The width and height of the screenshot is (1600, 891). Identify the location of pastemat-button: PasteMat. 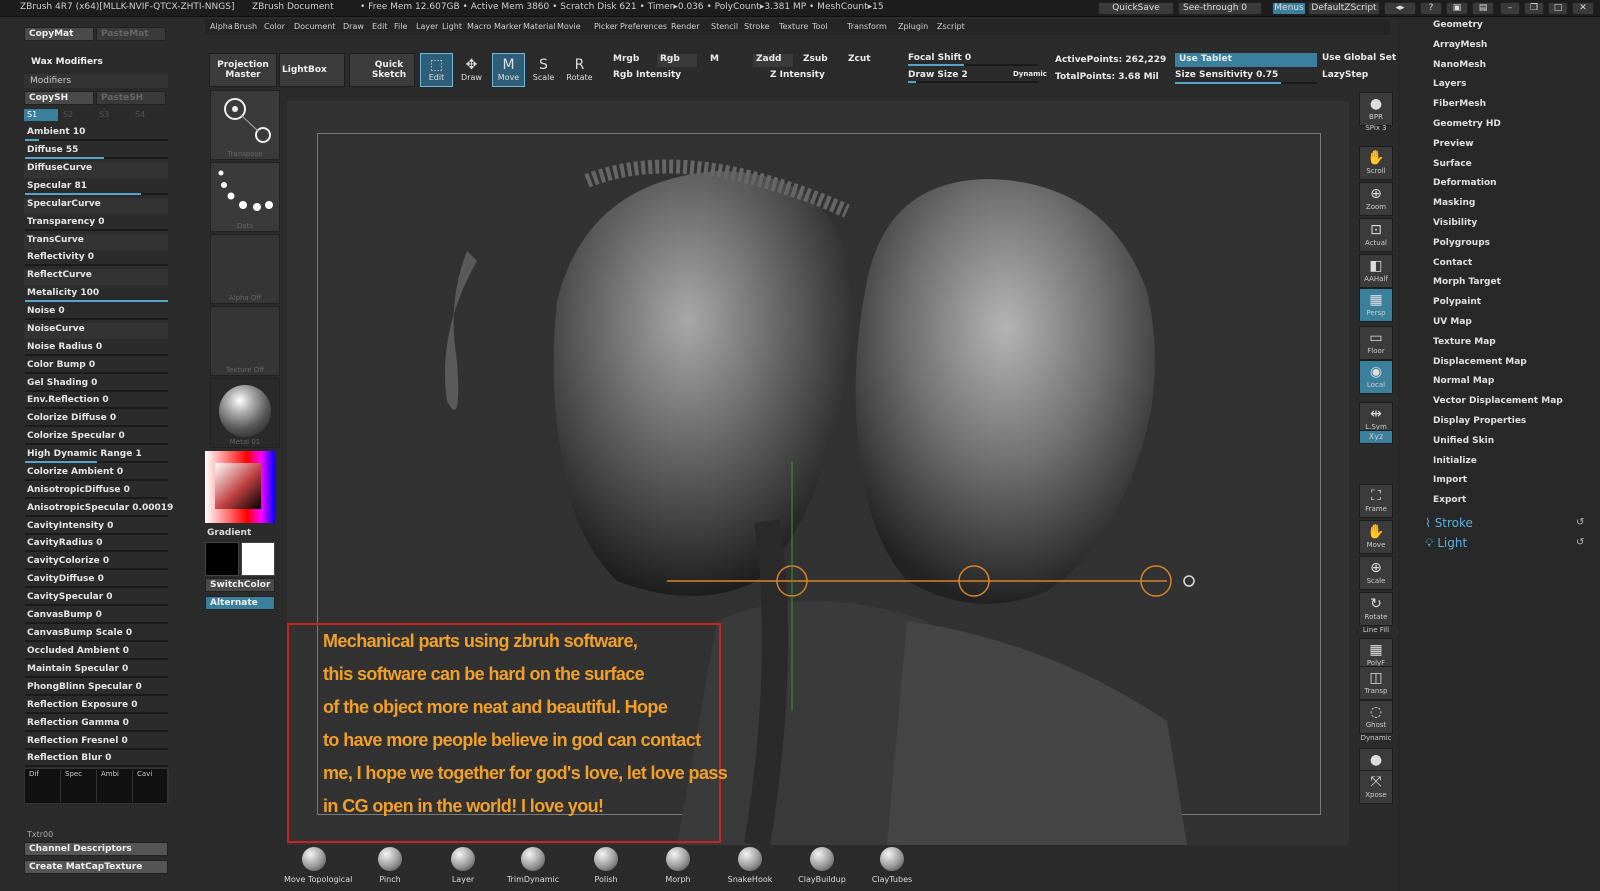
(131, 34).